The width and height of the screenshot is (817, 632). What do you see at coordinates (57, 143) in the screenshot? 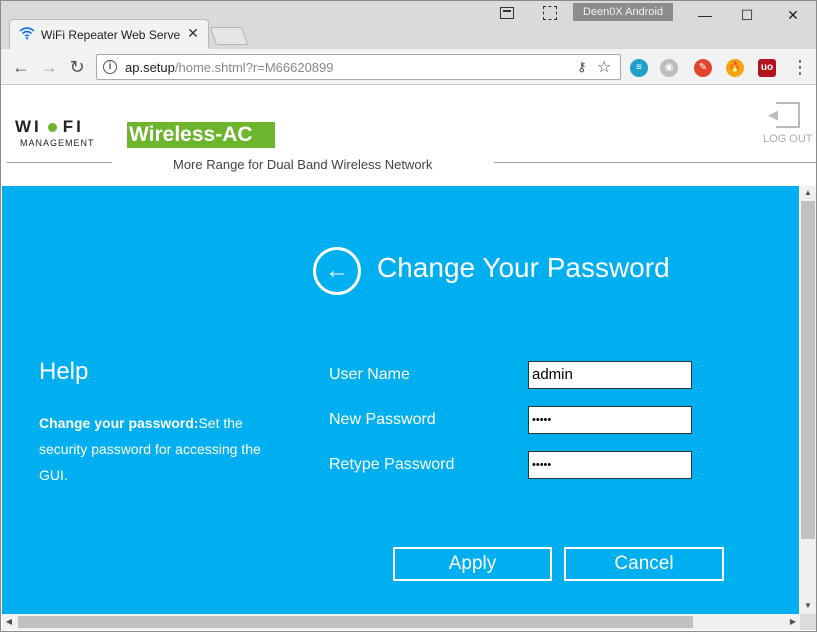
I see `logo-subtitle: MANAGEMENT` at bounding box center [57, 143].